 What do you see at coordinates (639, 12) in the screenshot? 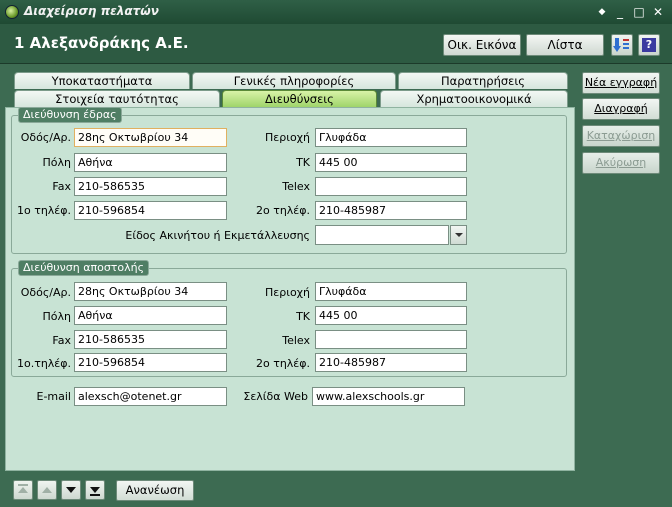
I see `maximize-icon: □` at bounding box center [639, 12].